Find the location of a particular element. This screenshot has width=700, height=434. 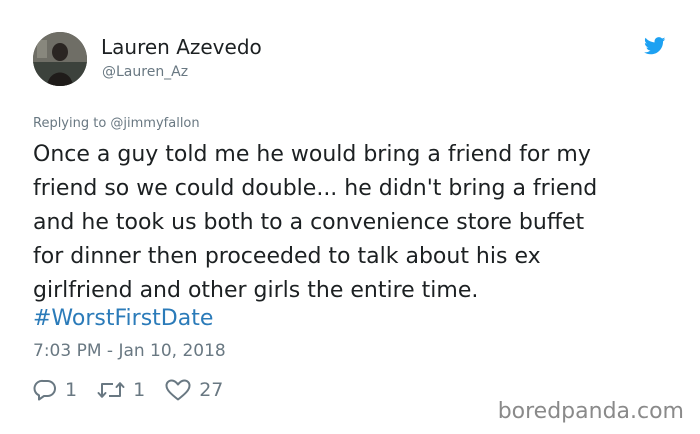

hashtag-link: #WorstFirstDate is located at coordinates (123, 319).